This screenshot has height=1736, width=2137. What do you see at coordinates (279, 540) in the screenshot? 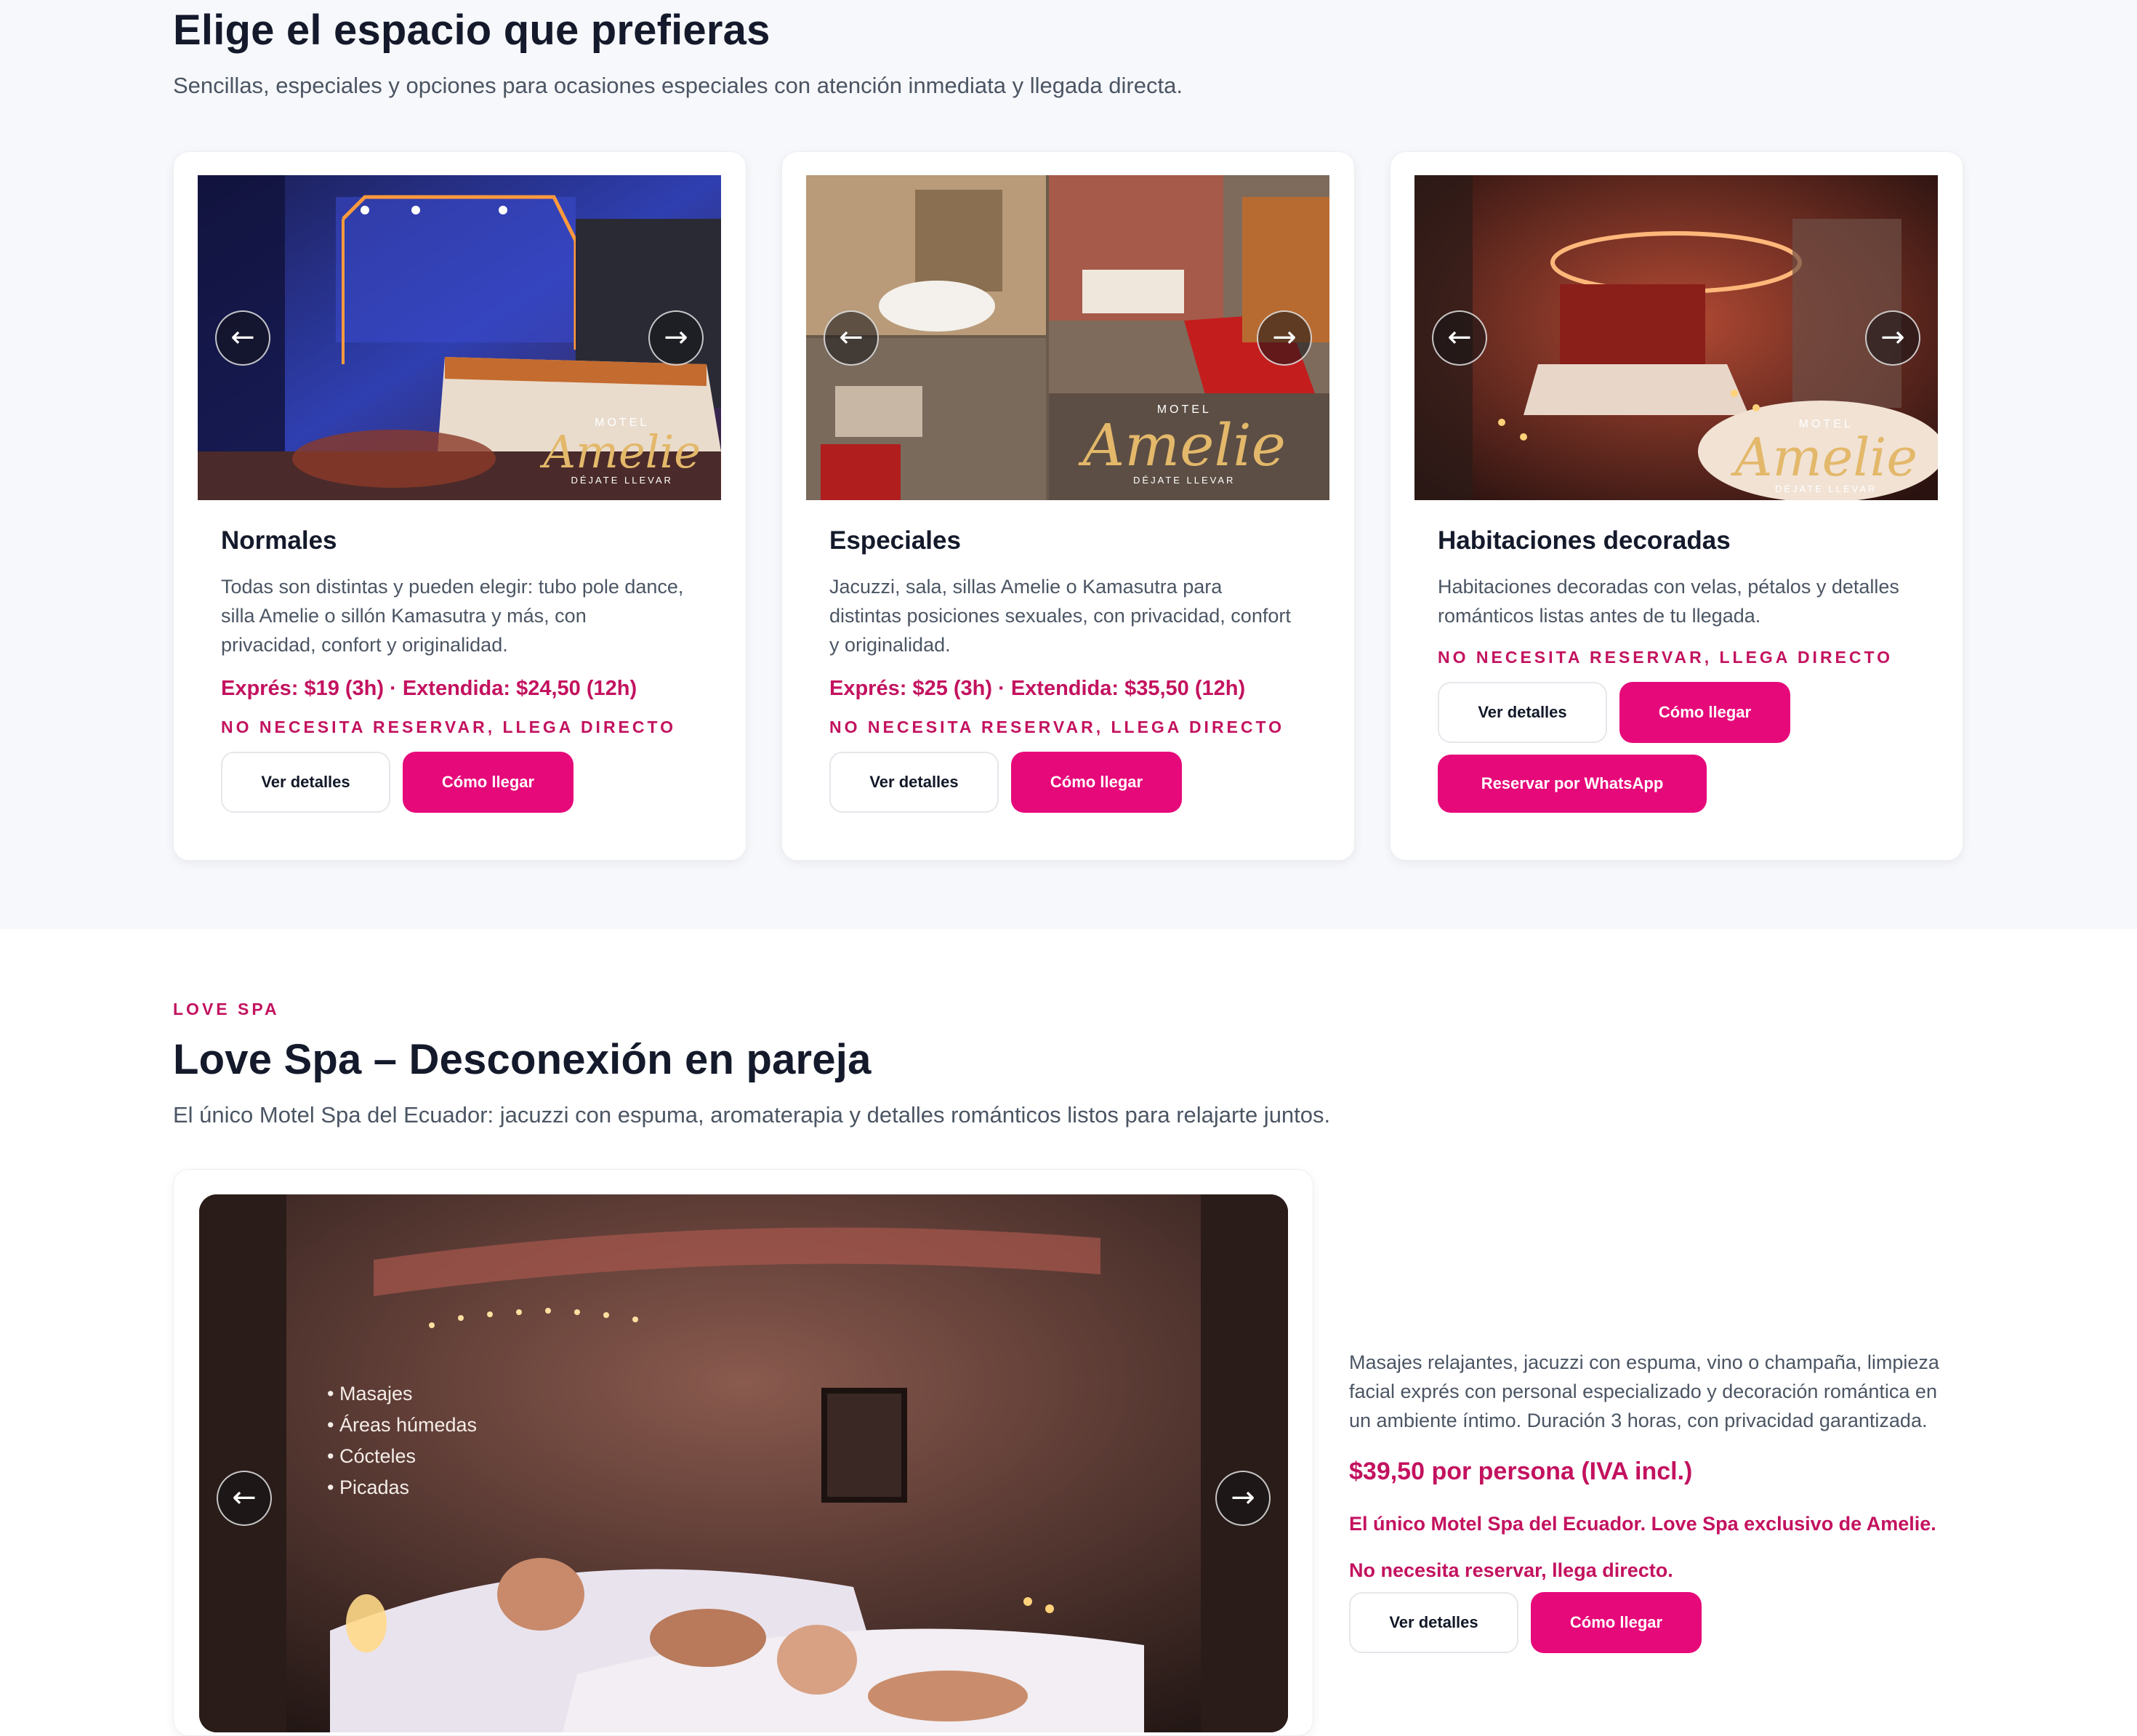
I see `room-card-title: Normales` at bounding box center [279, 540].